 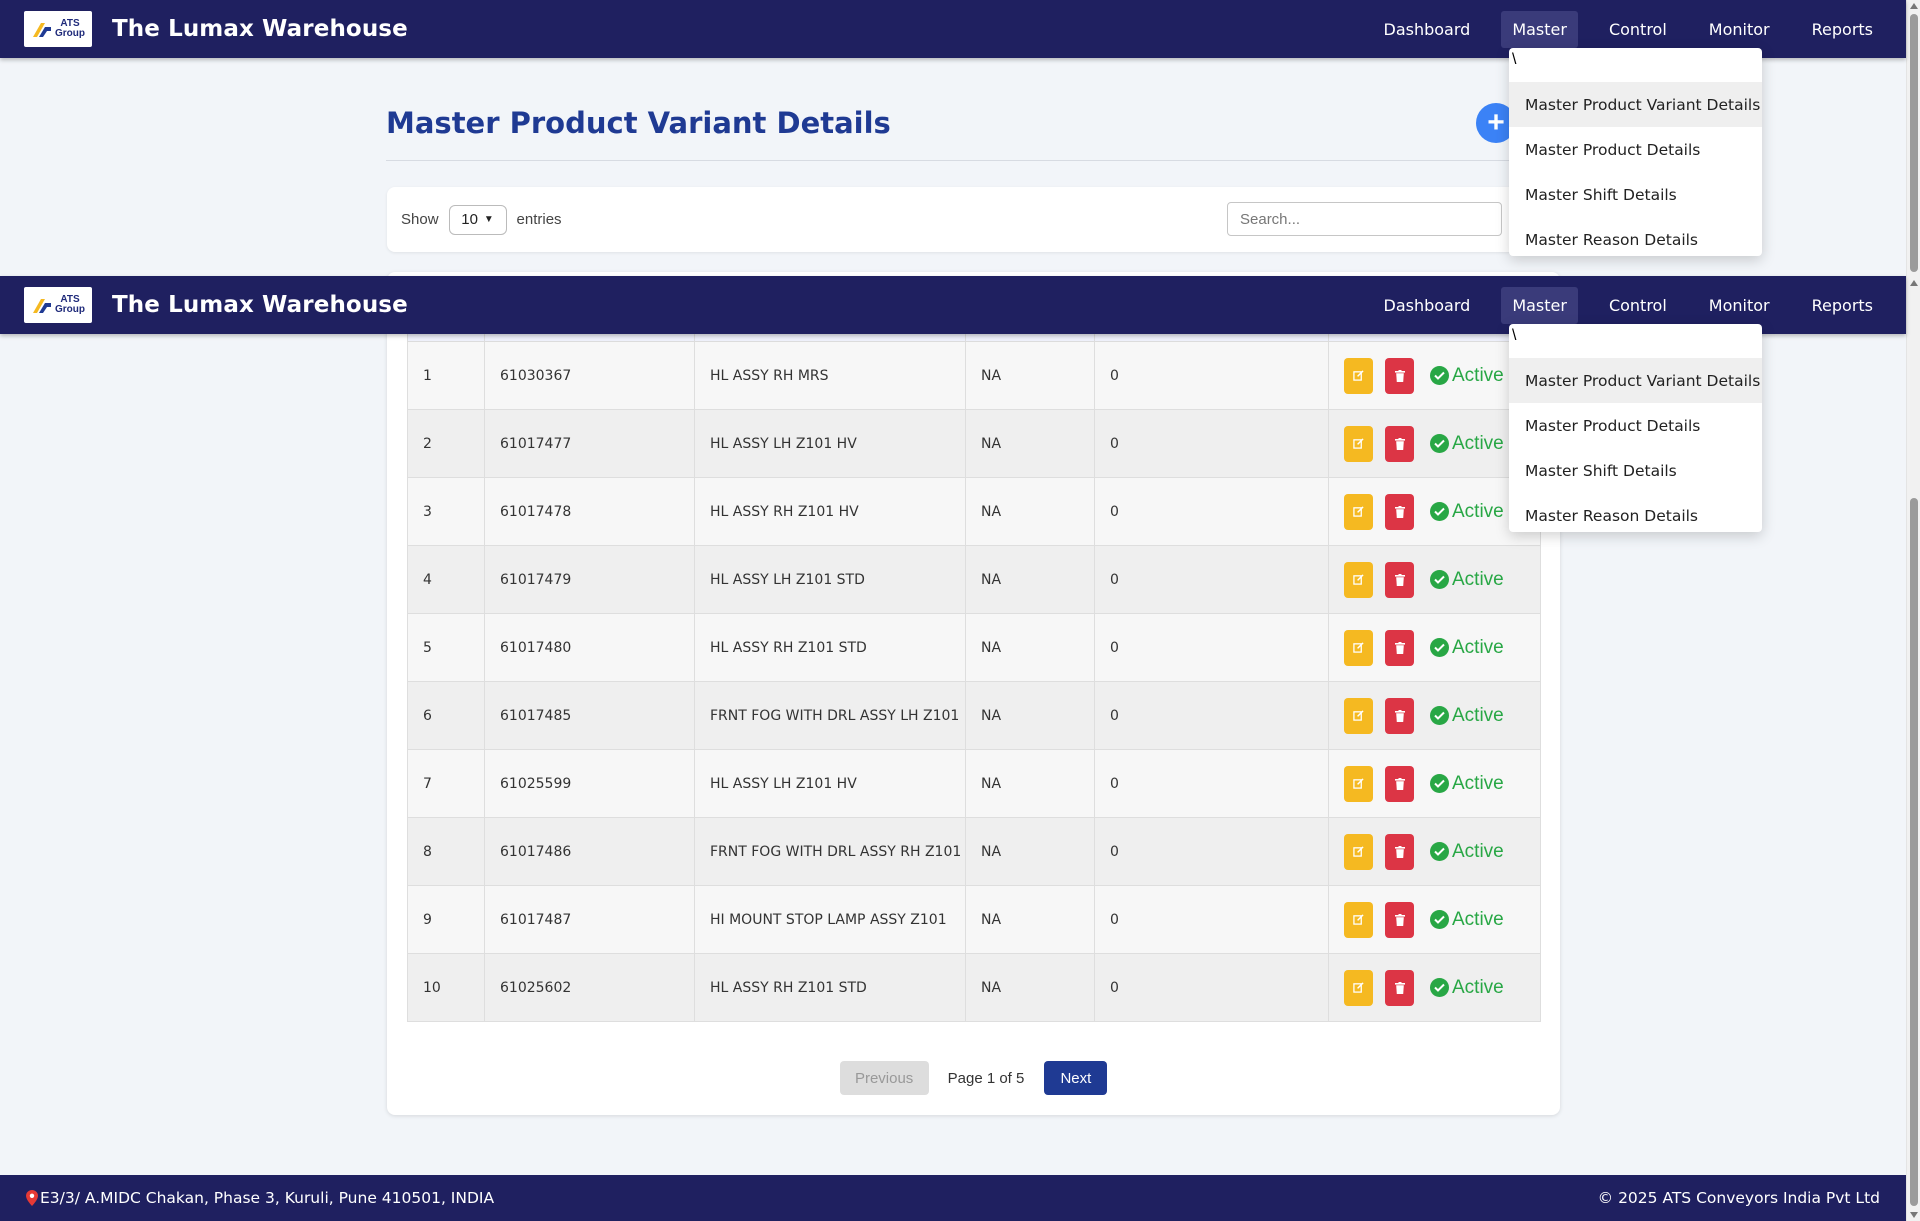 What do you see at coordinates (32, 1198) in the screenshot?
I see `map-pin-icon` at bounding box center [32, 1198].